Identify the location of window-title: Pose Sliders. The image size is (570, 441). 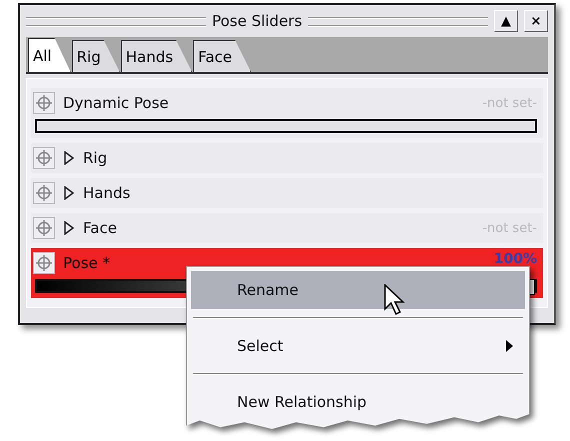
(257, 21).